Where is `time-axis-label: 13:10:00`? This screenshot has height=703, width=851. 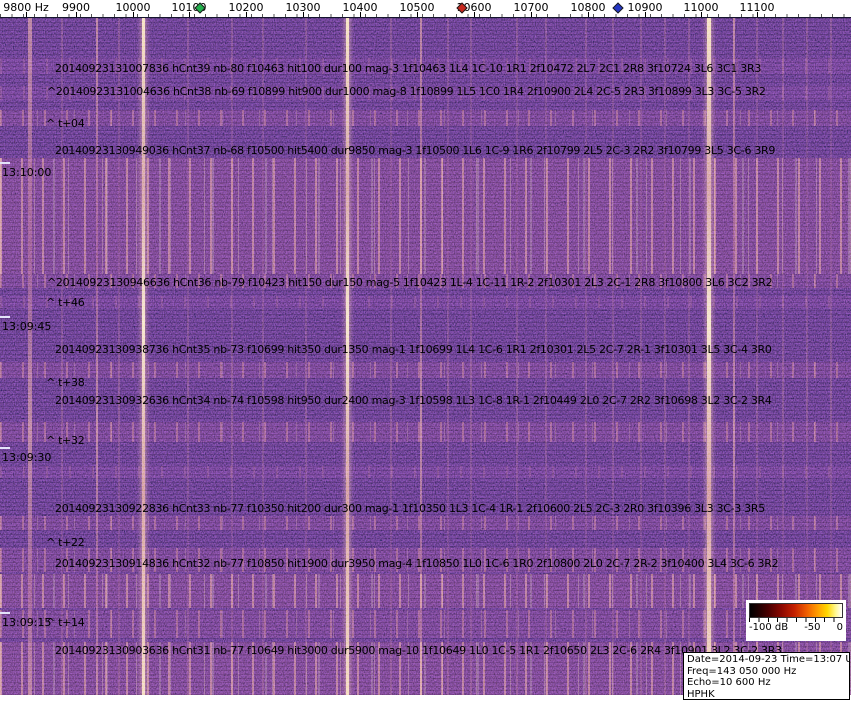
time-axis-label: 13:10:00 is located at coordinates (27, 172).